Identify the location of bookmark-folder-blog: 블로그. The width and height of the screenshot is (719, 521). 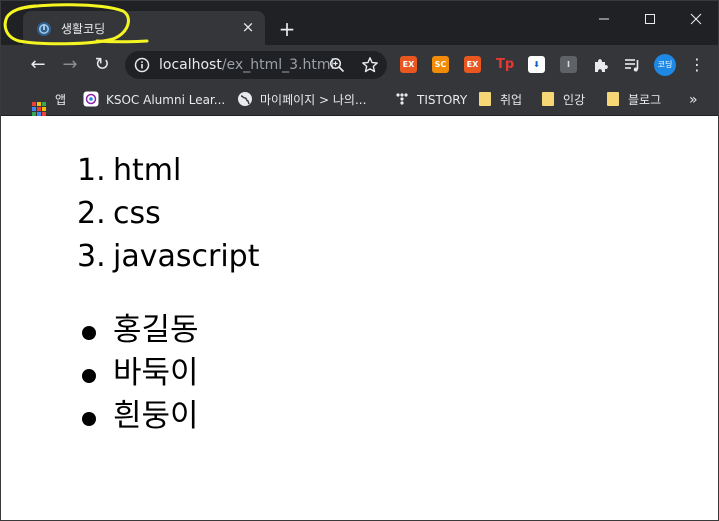
(634, 100).